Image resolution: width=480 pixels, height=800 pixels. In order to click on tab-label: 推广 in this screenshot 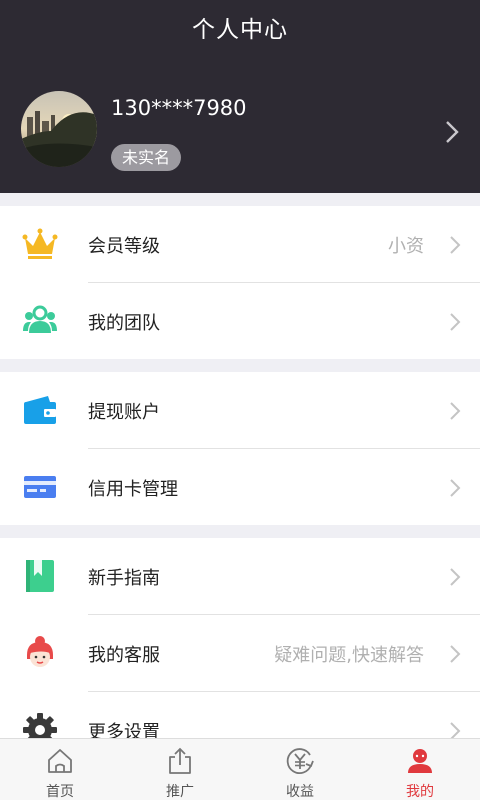, I will do `click(180, 792)`.